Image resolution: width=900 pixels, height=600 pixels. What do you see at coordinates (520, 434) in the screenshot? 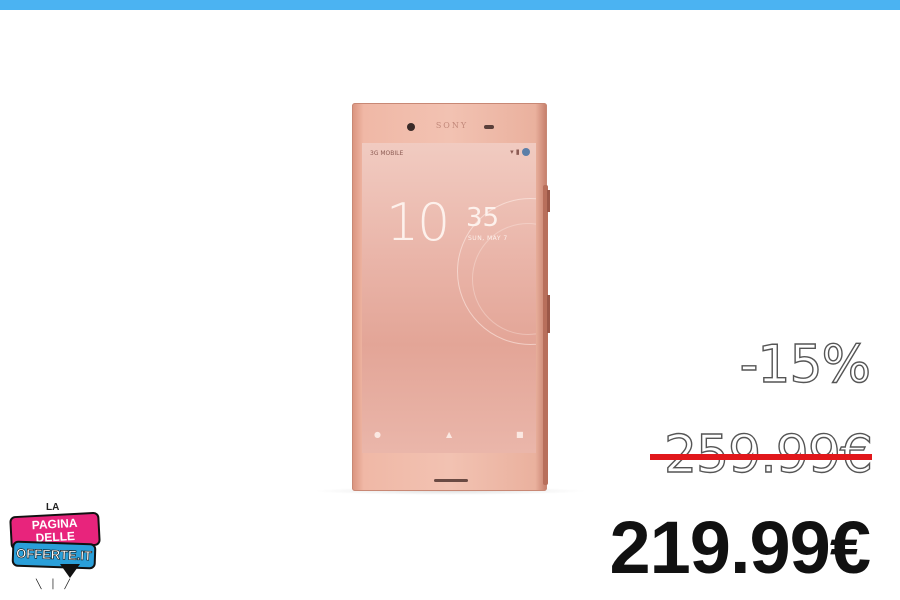
I see `camera-icon: ■` at bounding box center [520, 434].